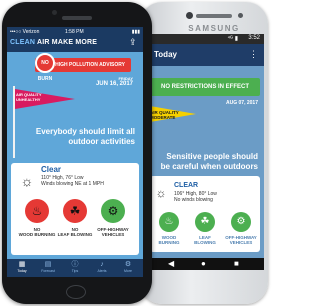 The width and height of the screenshot is (320, 306). Describe the element at coordinates (169, 240) in the screenshot. I see `activity-label: WOOD BURNING` at that location.